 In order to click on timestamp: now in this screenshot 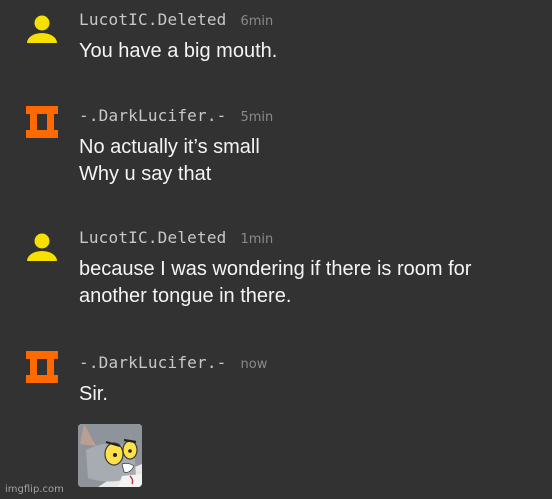, I will do `click(254, 364)`.